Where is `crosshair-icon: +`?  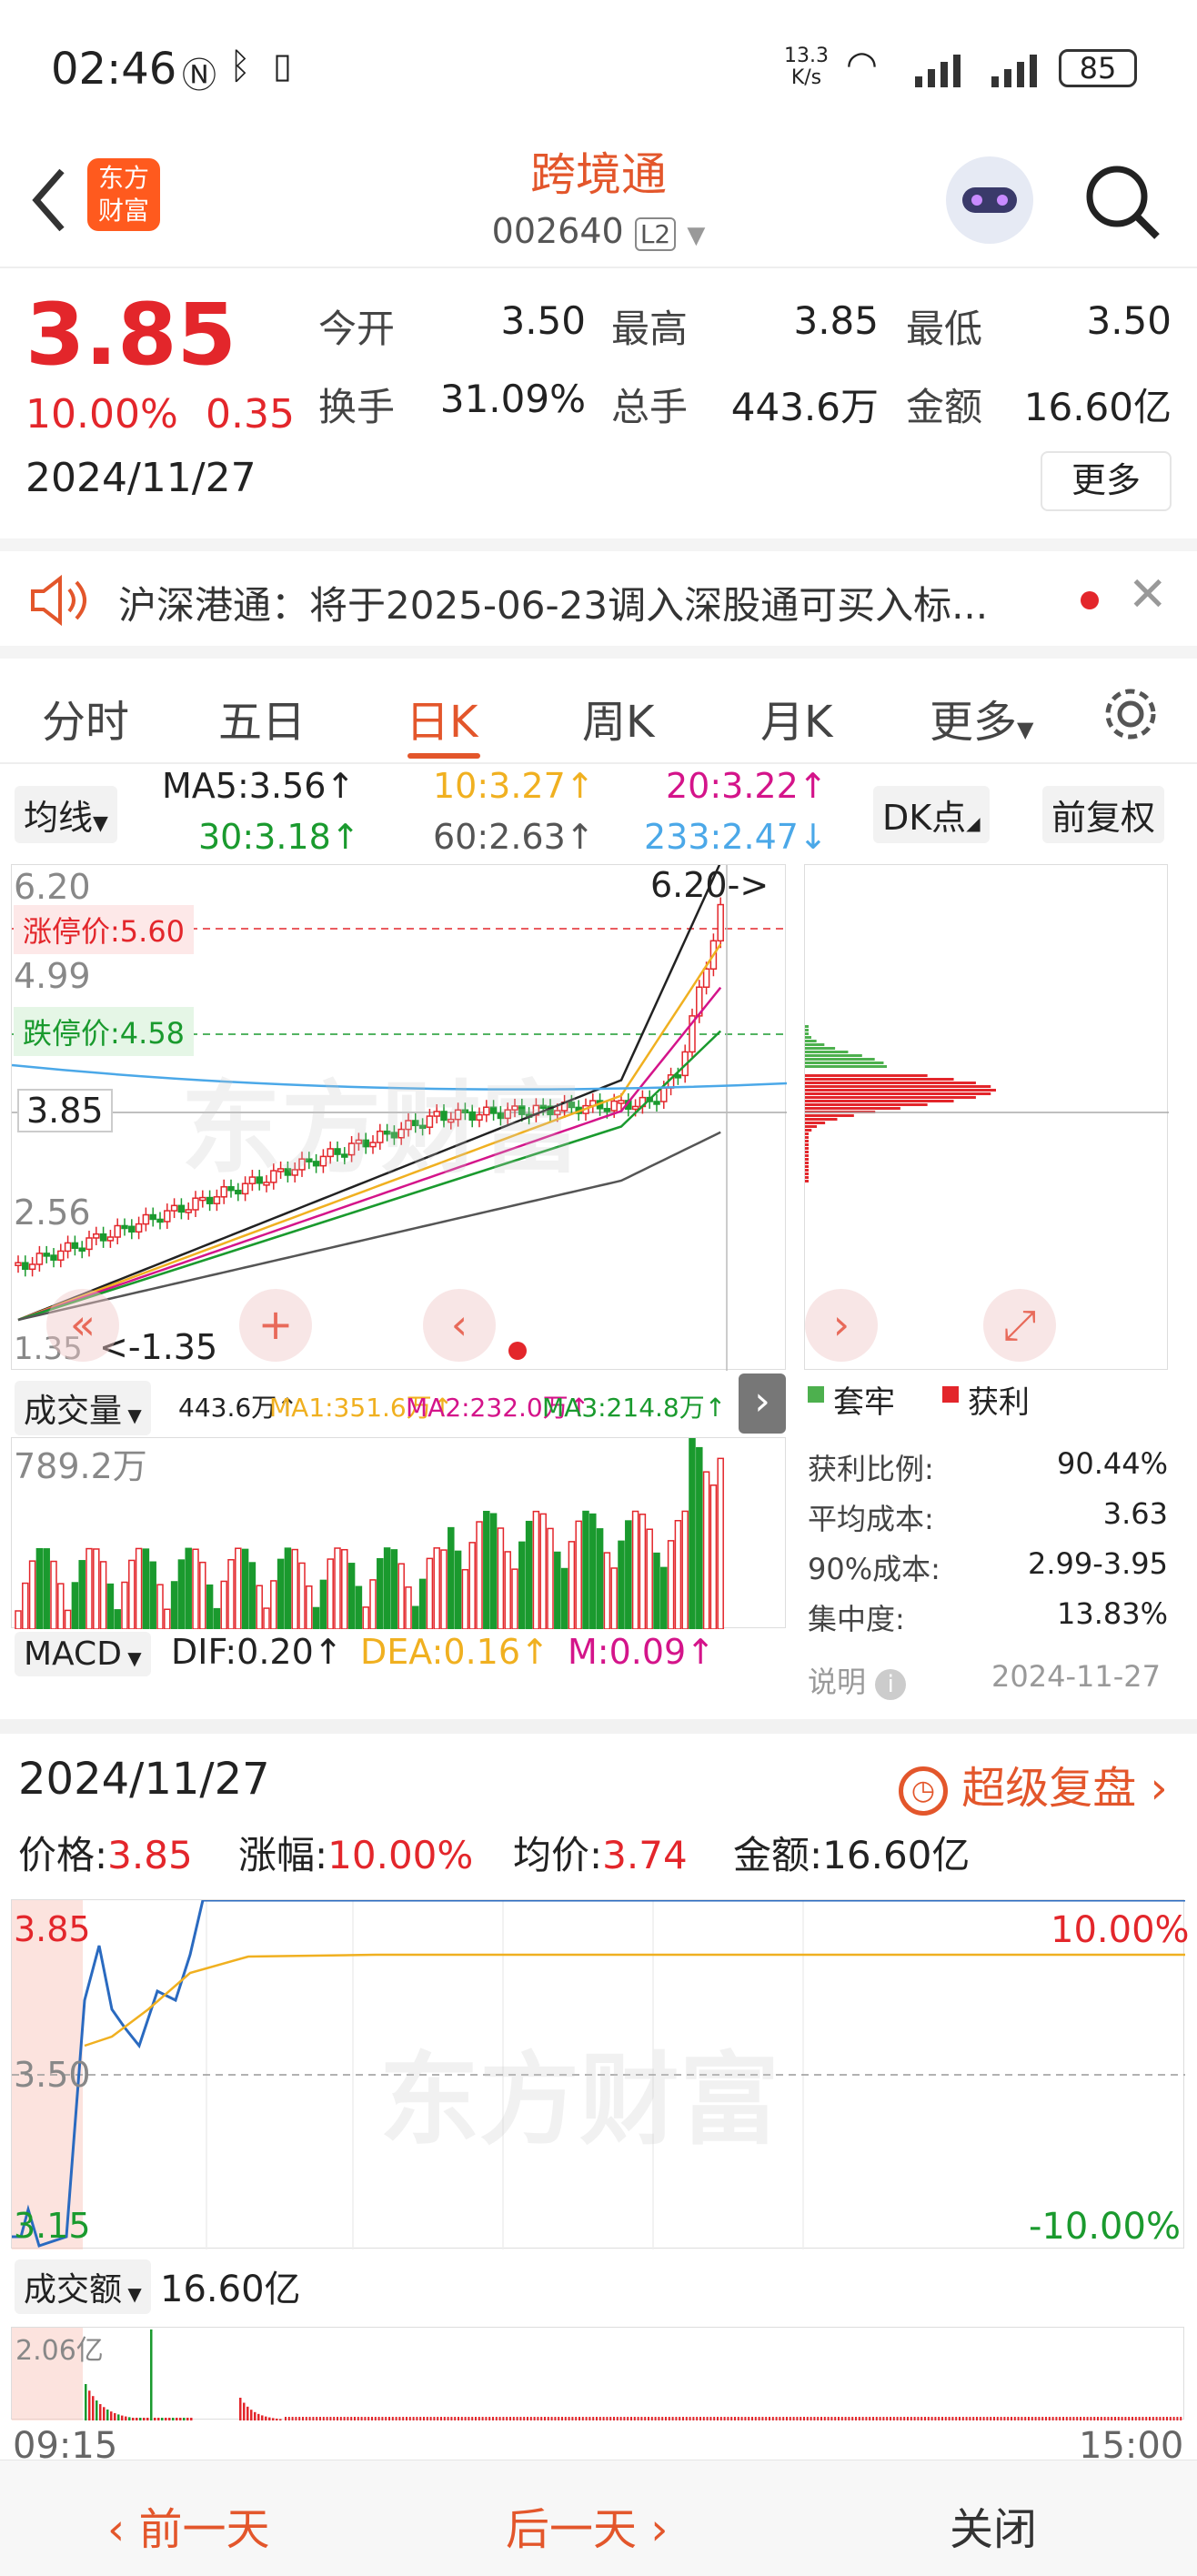
crosshair-icon: + is located at coordinates (275, 1325).